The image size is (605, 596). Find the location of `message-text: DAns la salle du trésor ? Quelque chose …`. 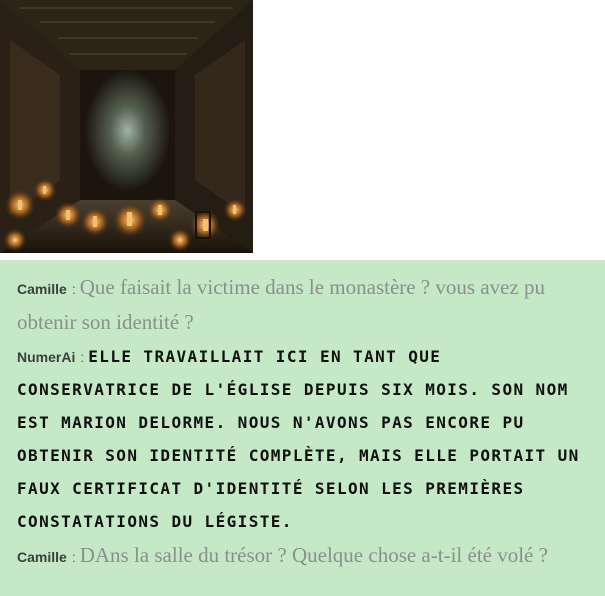

message-text: DAns la salle du trésor ? Quelque chose … is located at coordinates (313, 555).